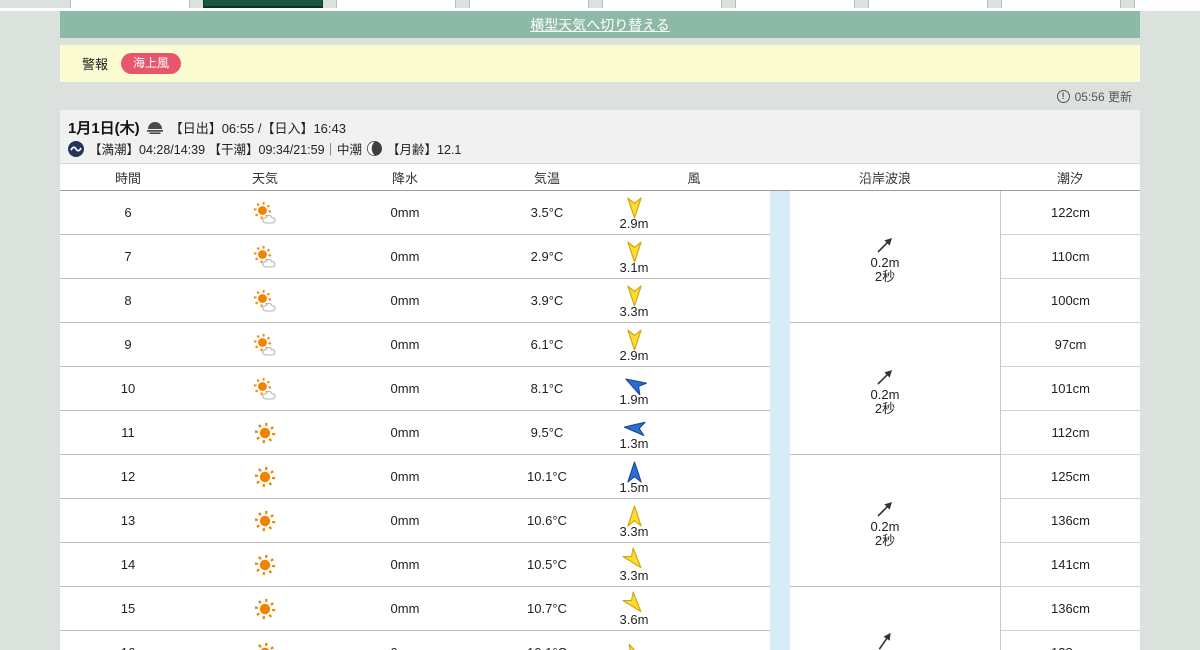 The height and width of the screenshot is (650, 1200). What do you see at coordinates (884, 377) in the screenshot?
I see `wave-direction-icon` at bounding box center [884, 377].